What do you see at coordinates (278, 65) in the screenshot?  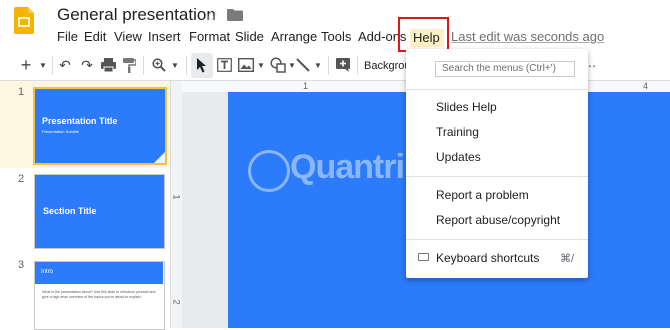 I see `shapes-icon` at bounding box center [278, 65].